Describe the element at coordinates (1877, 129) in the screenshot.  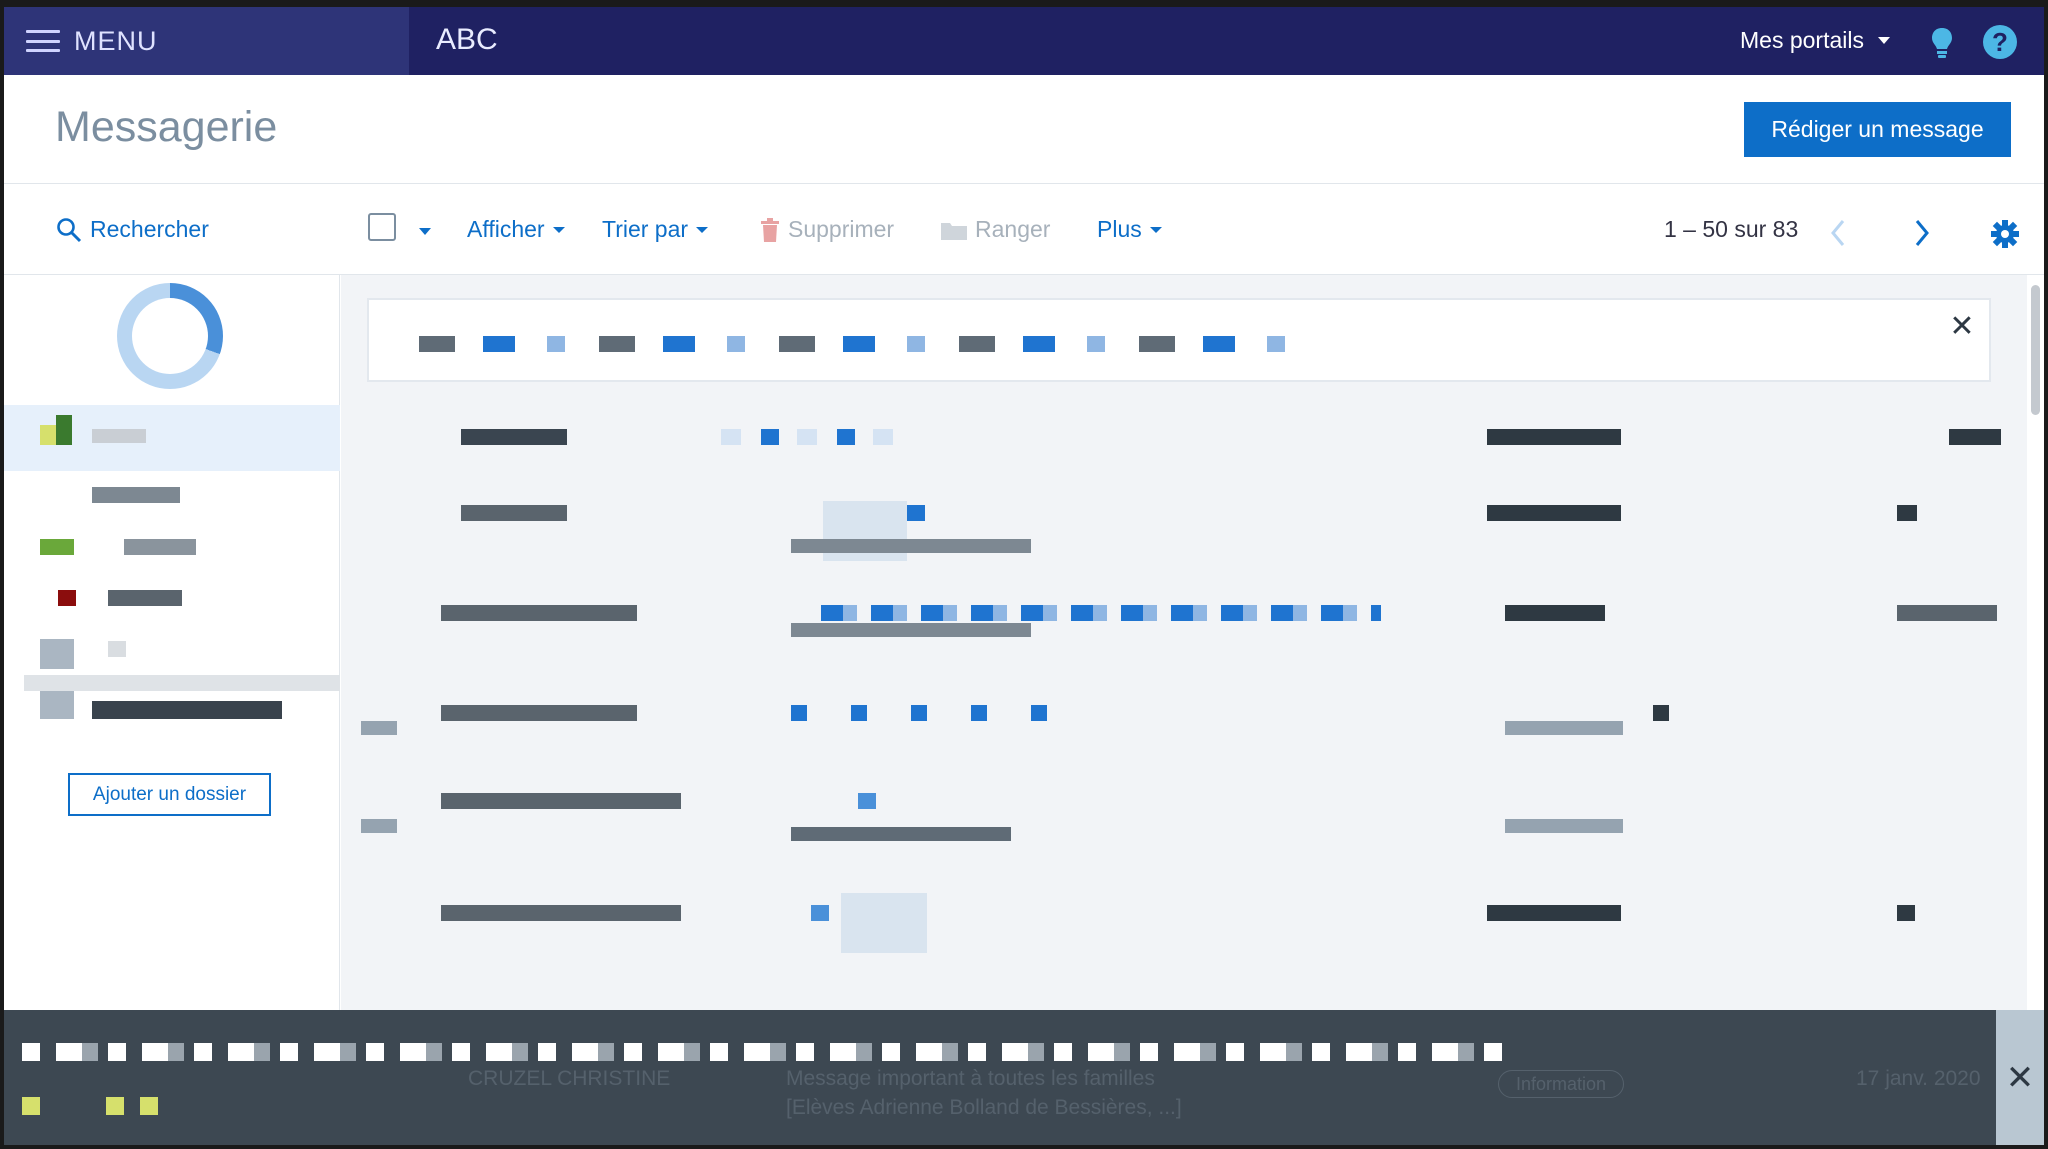
I see `compose-button: Rédiger un message` at that location.